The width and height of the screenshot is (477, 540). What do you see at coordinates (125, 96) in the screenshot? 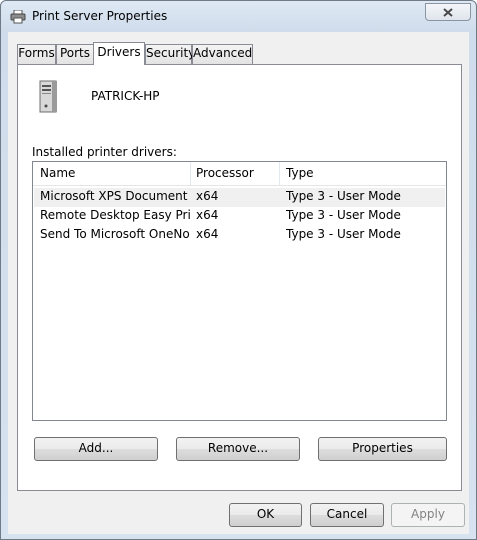
I see `server-name: PATRICK-HP` at bounding box center [125, 96].